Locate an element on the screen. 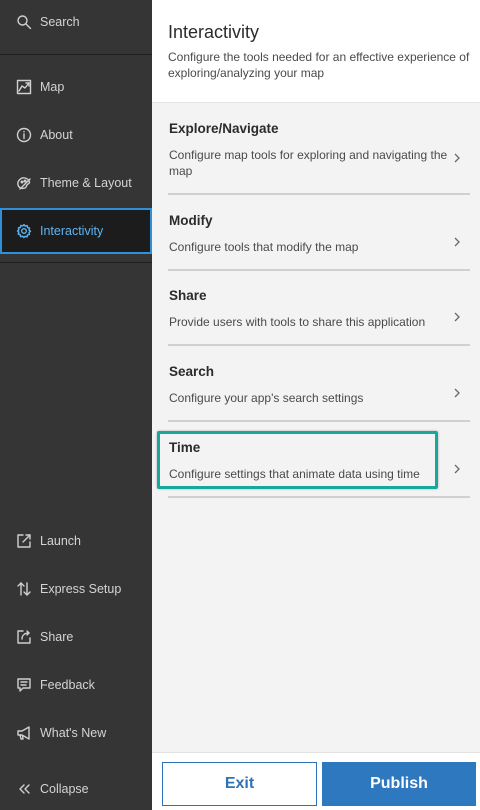 Image resolution: width=480 pixels, height=810 pixels. sidebar-item-label: Interactivity is located at coordinates (72, 231).